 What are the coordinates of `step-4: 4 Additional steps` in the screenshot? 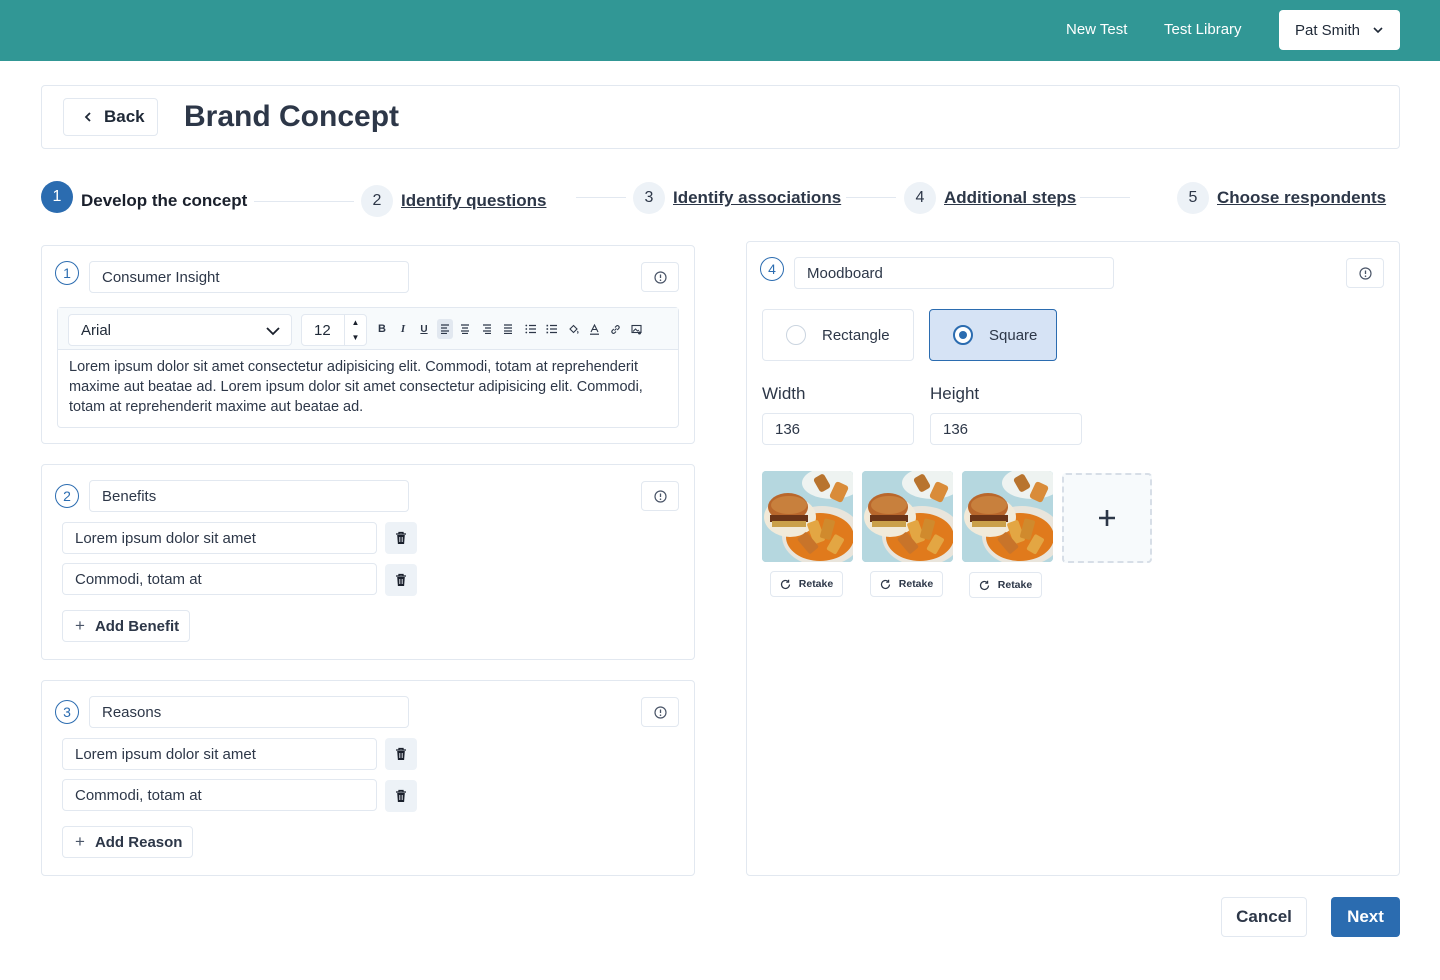 It's located at (990, 198).